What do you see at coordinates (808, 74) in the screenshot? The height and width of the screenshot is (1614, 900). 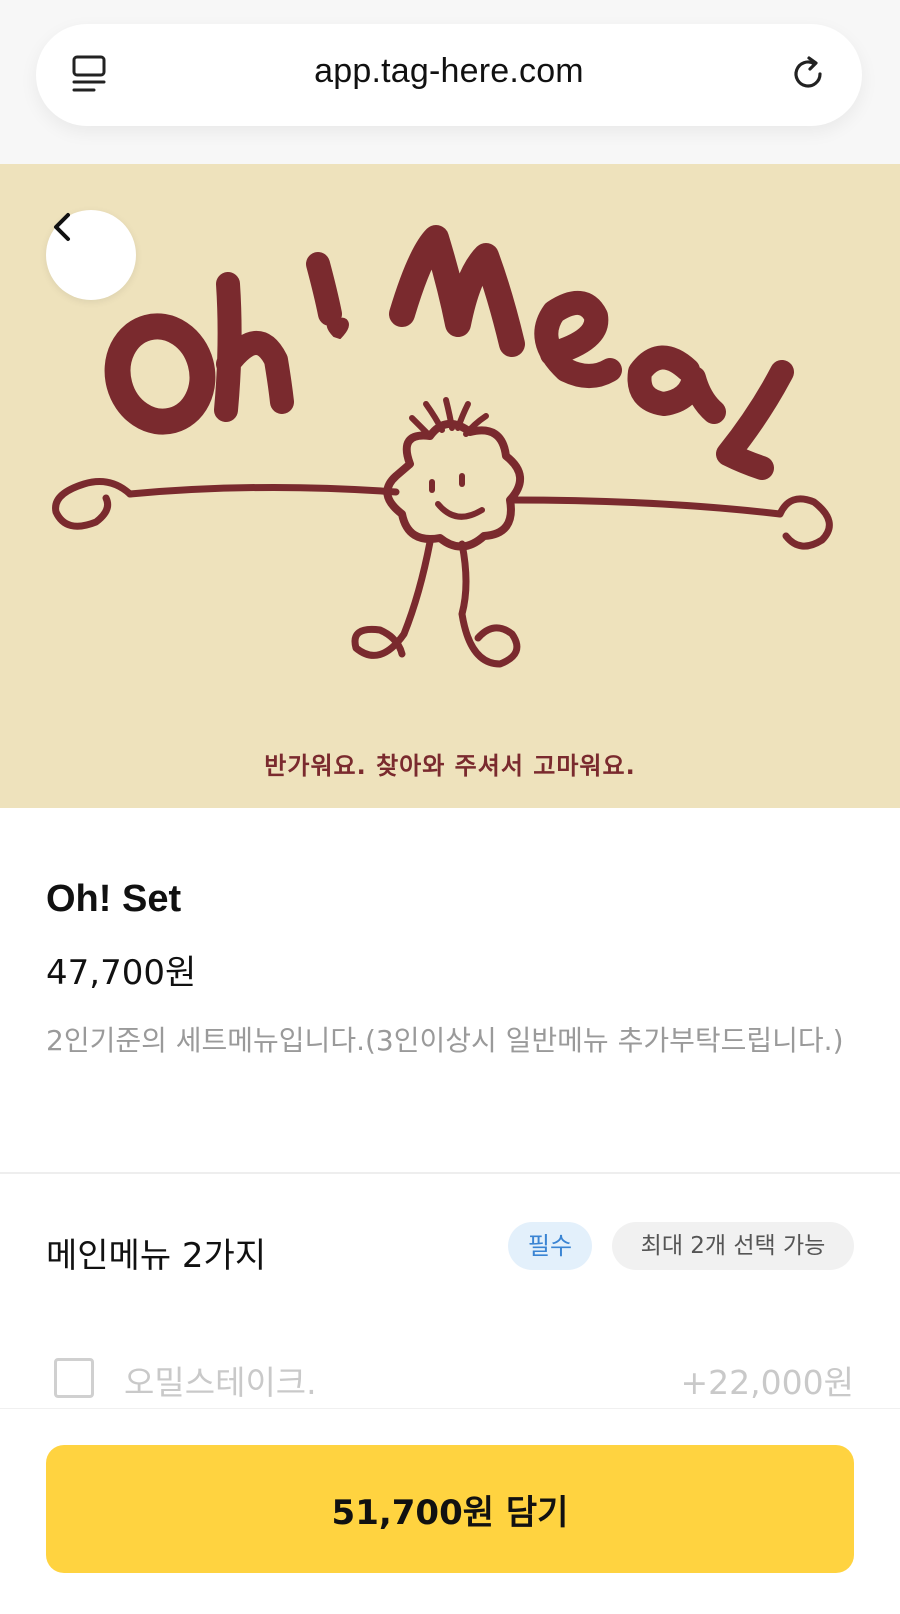 I see `reload-icon` at bounding box center [808, 74].